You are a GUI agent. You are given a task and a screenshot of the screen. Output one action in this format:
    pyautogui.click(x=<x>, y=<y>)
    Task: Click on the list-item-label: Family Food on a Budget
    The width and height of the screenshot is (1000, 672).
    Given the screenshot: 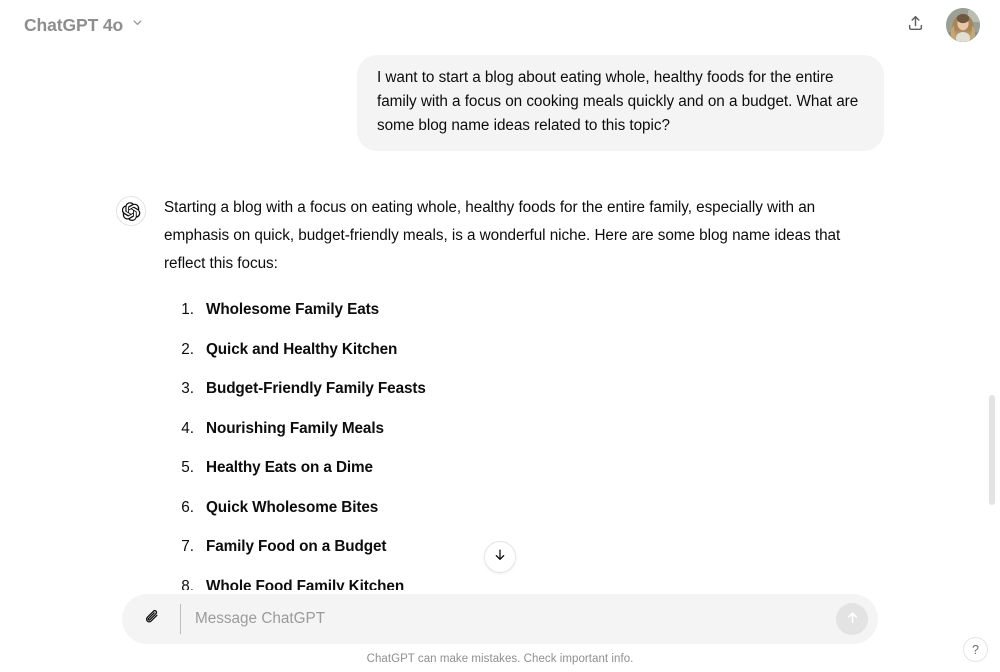 What is the action you would take?
    pyautogui.click(x=296, y=546)
    